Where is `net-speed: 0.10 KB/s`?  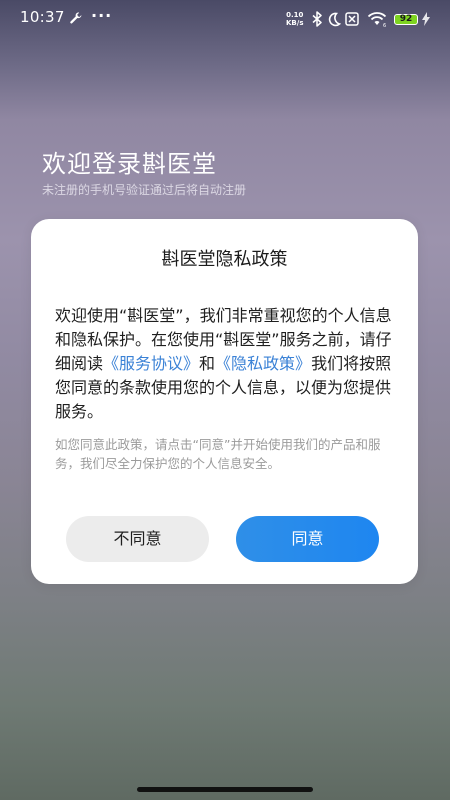 net-speed: 0.10 KB/s is located at coordinates (294, 19).